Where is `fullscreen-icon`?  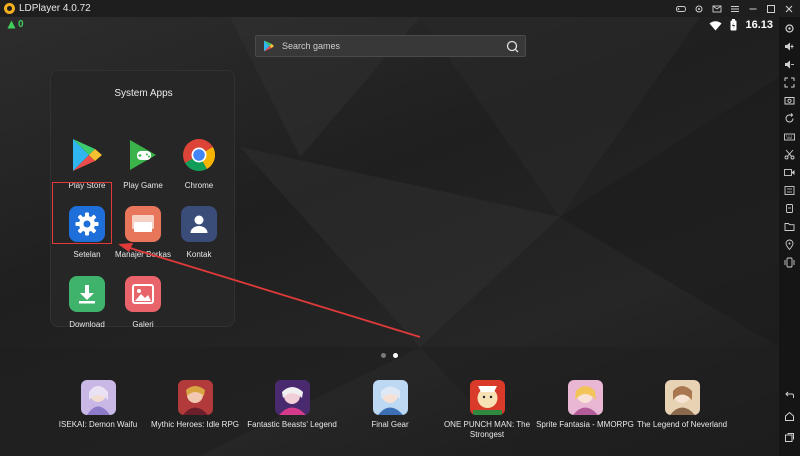
fullscreen-icon is located at coordinates (789, 82).